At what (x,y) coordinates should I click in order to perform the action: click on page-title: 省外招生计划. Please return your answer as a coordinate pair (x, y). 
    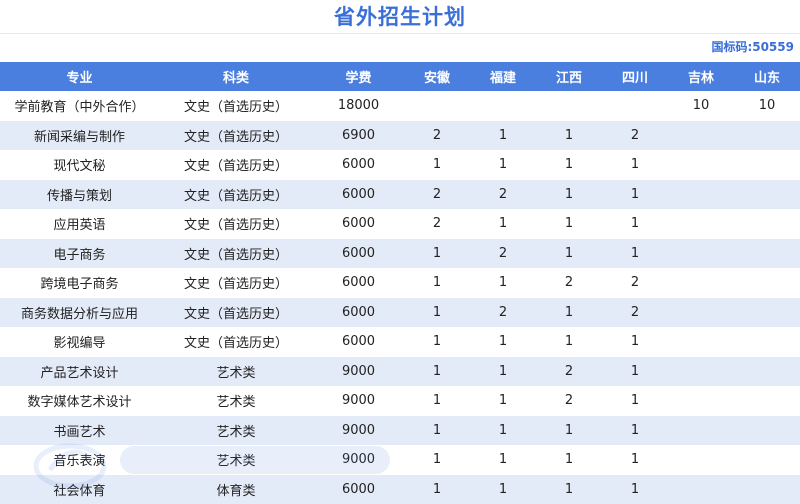
    Looking at the image, I should click on (400, 17).